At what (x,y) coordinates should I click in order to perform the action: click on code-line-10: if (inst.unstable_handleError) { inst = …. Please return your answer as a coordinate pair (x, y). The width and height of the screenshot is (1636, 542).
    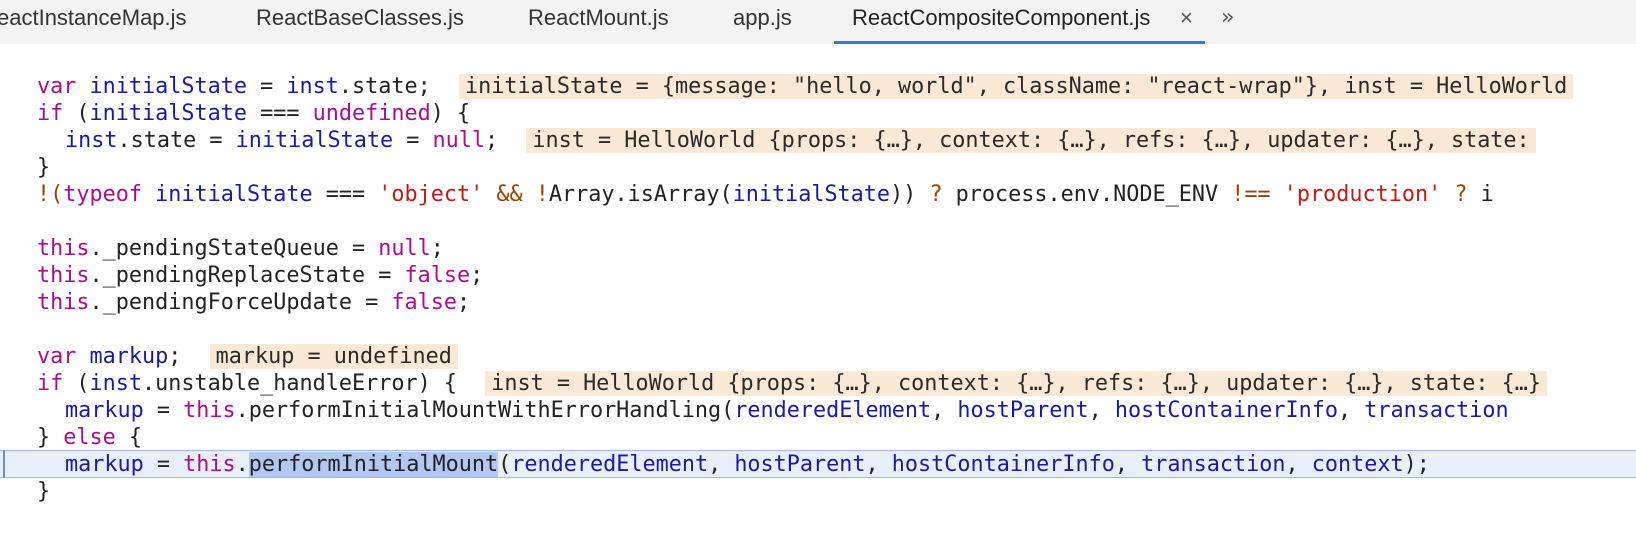
    Looking at the image, I should click on (792, 383).